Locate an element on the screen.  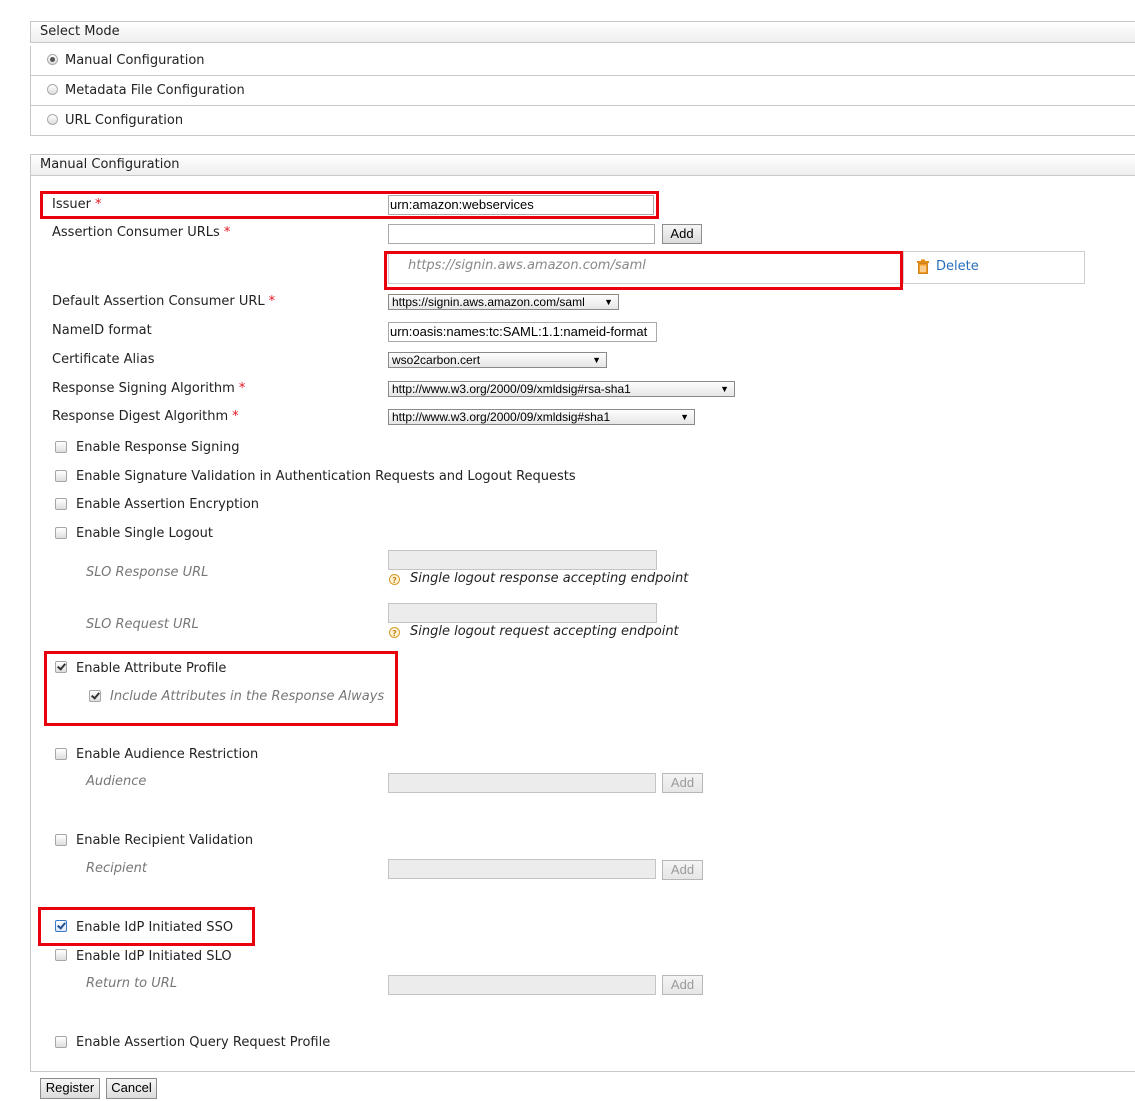
select-mode-title: Select Mode is located at coordinates (80, 31).